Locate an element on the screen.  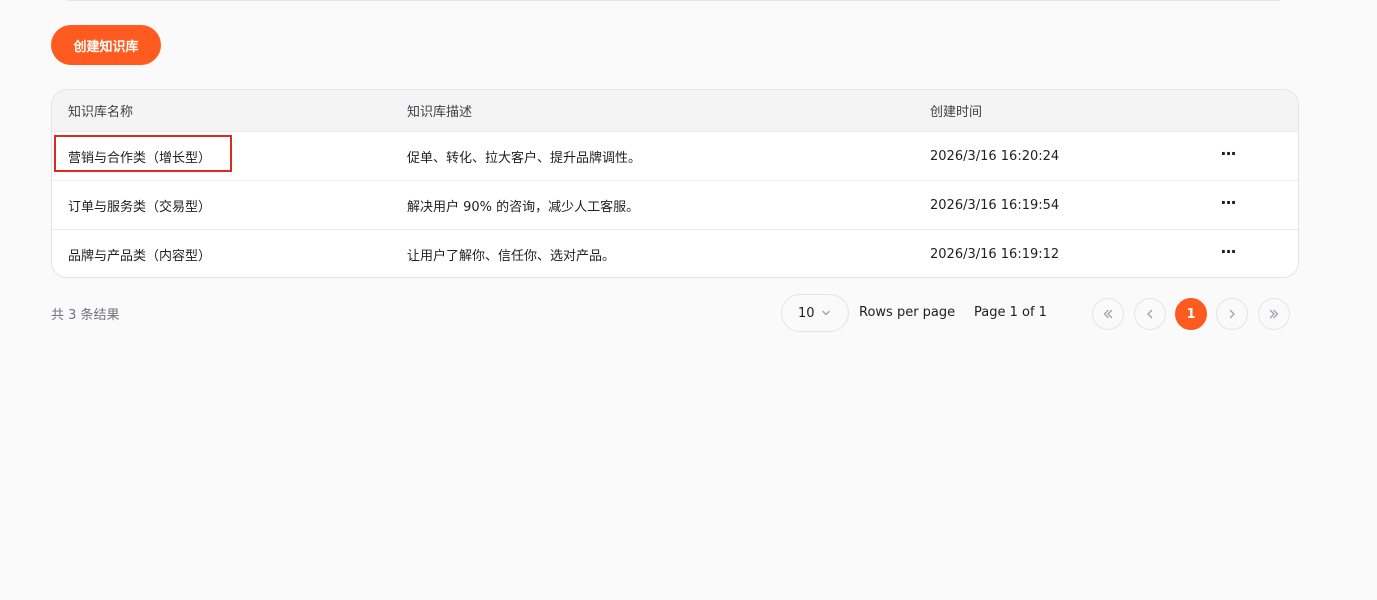
next-page-button is located at coordinates (1232, 314).